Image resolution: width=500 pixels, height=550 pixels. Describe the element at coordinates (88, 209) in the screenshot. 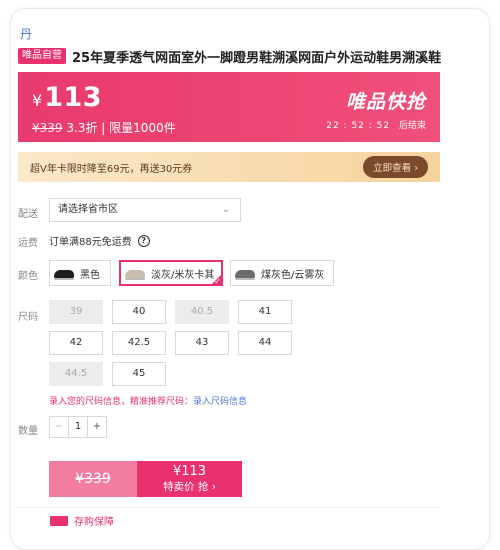

I see `region-placeholder: 请选择省市区` at that location.